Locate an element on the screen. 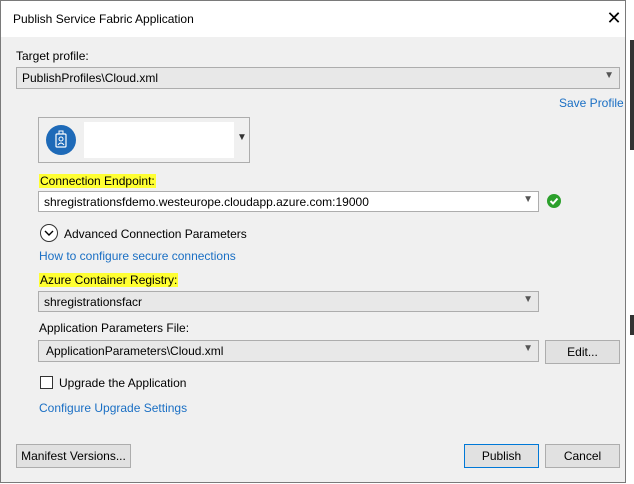 The width and height of the screenshot is (634, 484). target-profile-value: PublishProfiles\Cloud.xml is located at coordinates (90, 78).